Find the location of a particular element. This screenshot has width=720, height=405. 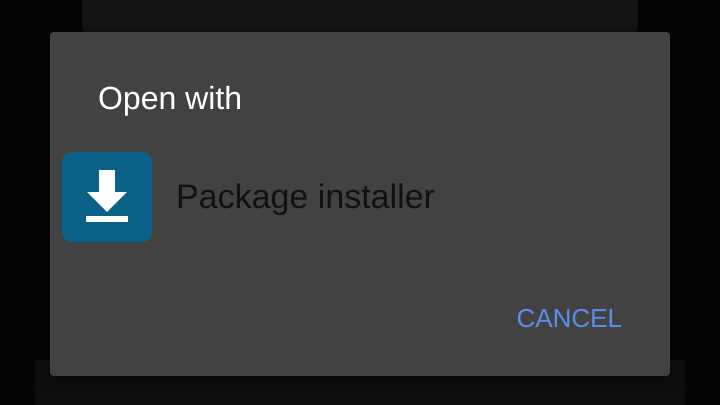

download-icon is located at coordinates (107, 197).